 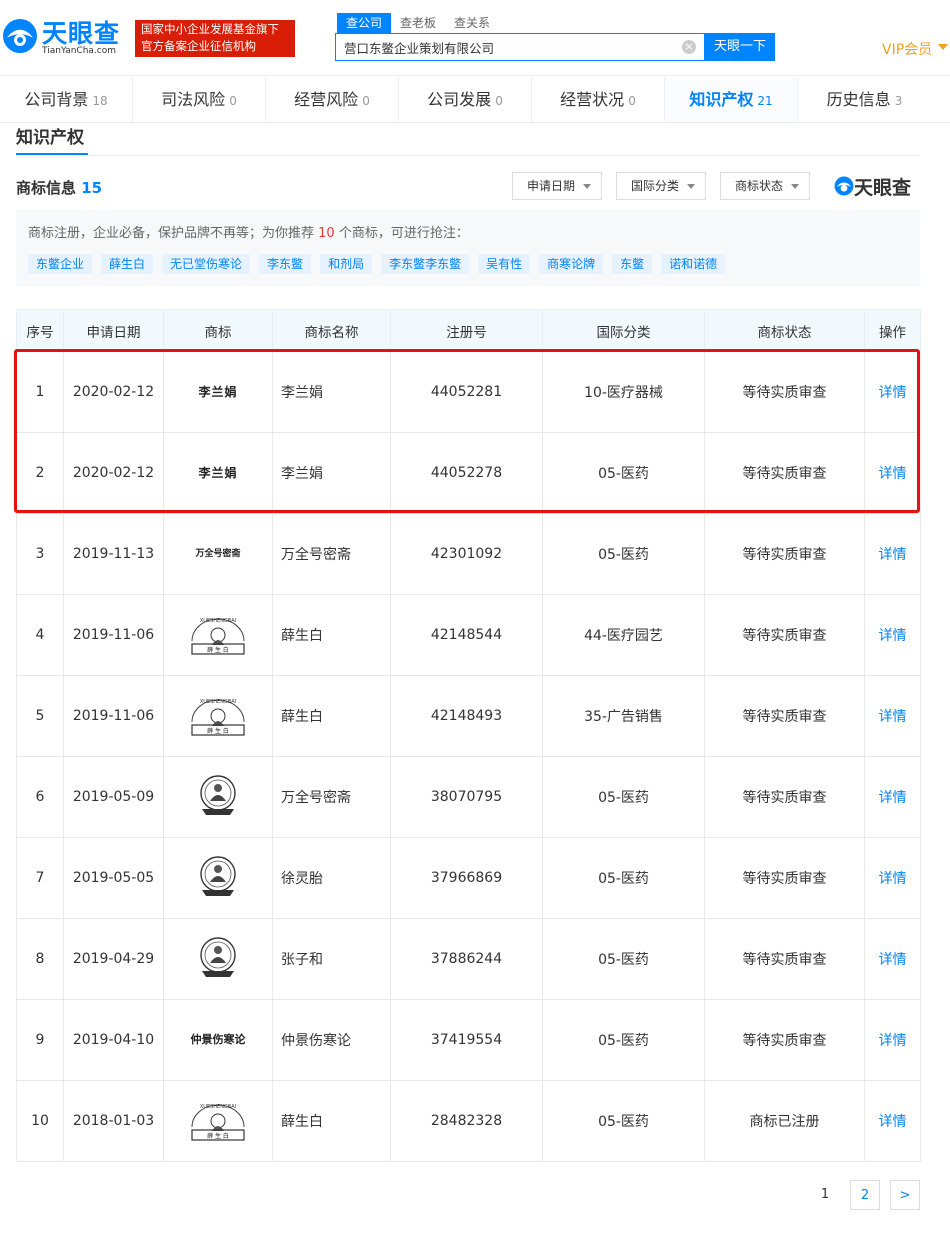 I want to click on nav-operating-risk: 经营风险 0, so click(x=332, y=99).